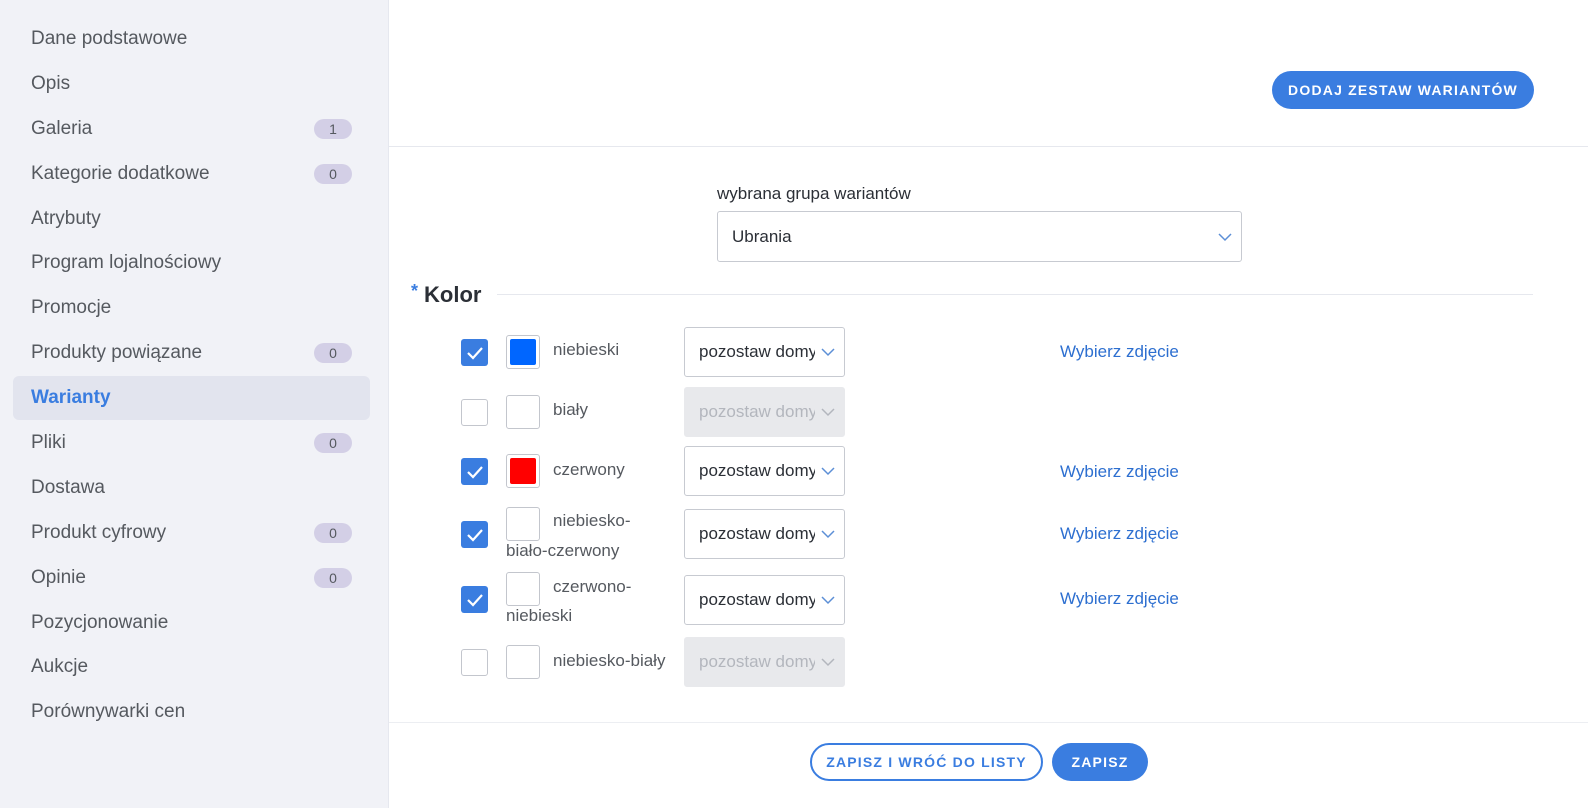  What do you see at coordinates (1100, 762) in the screenshot?
I see `save-button: ZAPISZ` at bounding box center [1100, 762].